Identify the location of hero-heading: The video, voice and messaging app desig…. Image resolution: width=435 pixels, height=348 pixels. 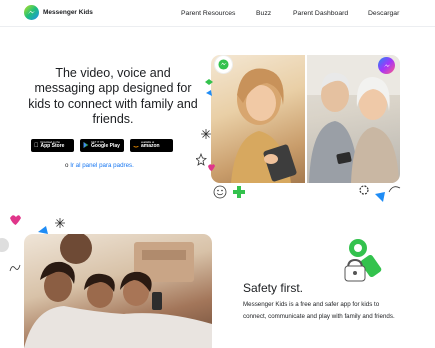
(113, 96).